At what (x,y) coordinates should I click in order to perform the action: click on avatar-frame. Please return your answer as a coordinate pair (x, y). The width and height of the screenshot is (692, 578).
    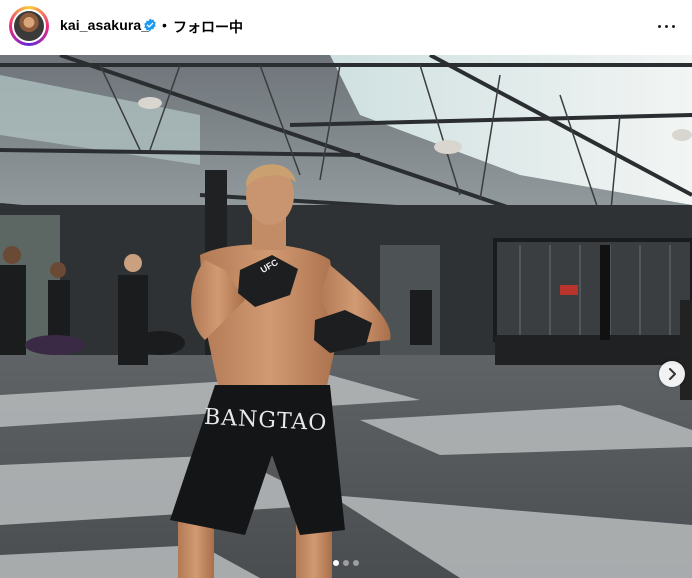
    Looking at the image, I should click on (29, 26).